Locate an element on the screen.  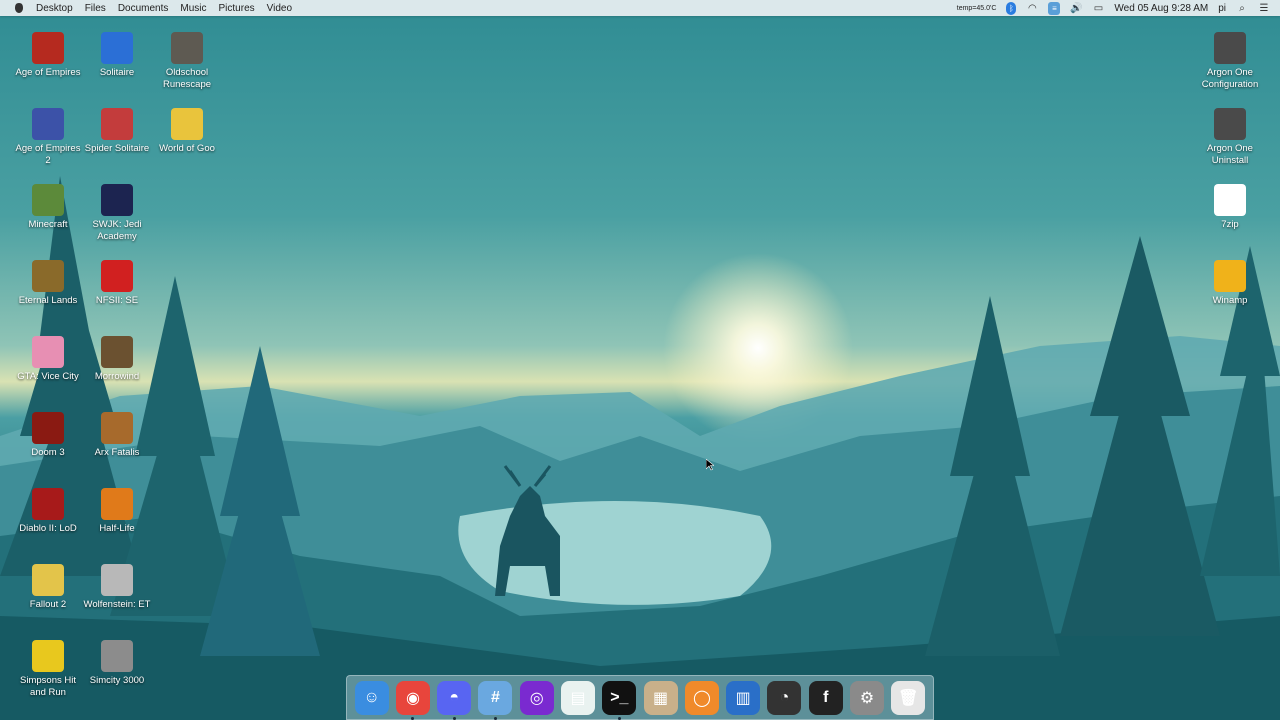
eternal-lands-icon is located at coordinates (48, 276).